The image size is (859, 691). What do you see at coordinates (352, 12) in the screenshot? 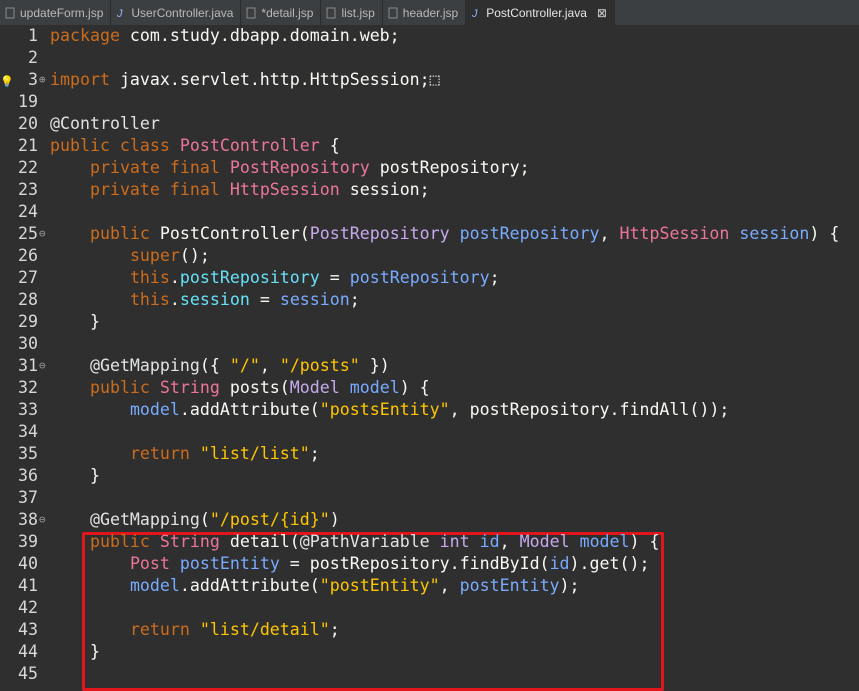
I see `tab-list-jsp: list.jsp` at bounding box center [352, 12].